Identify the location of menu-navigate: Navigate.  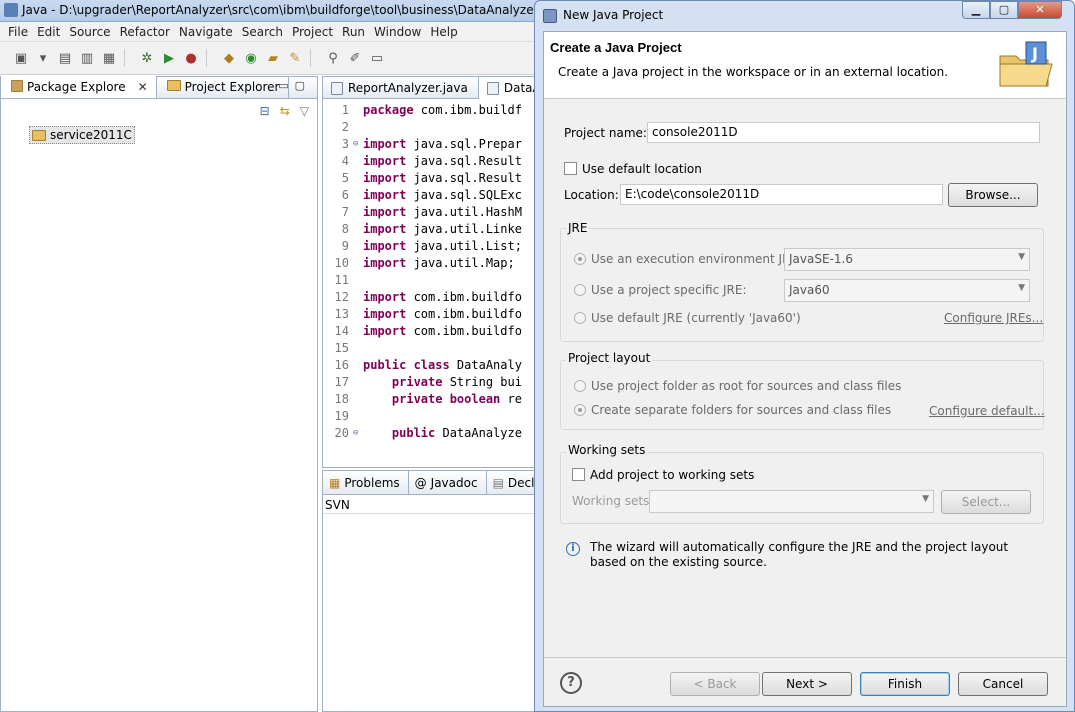
(206, 31).